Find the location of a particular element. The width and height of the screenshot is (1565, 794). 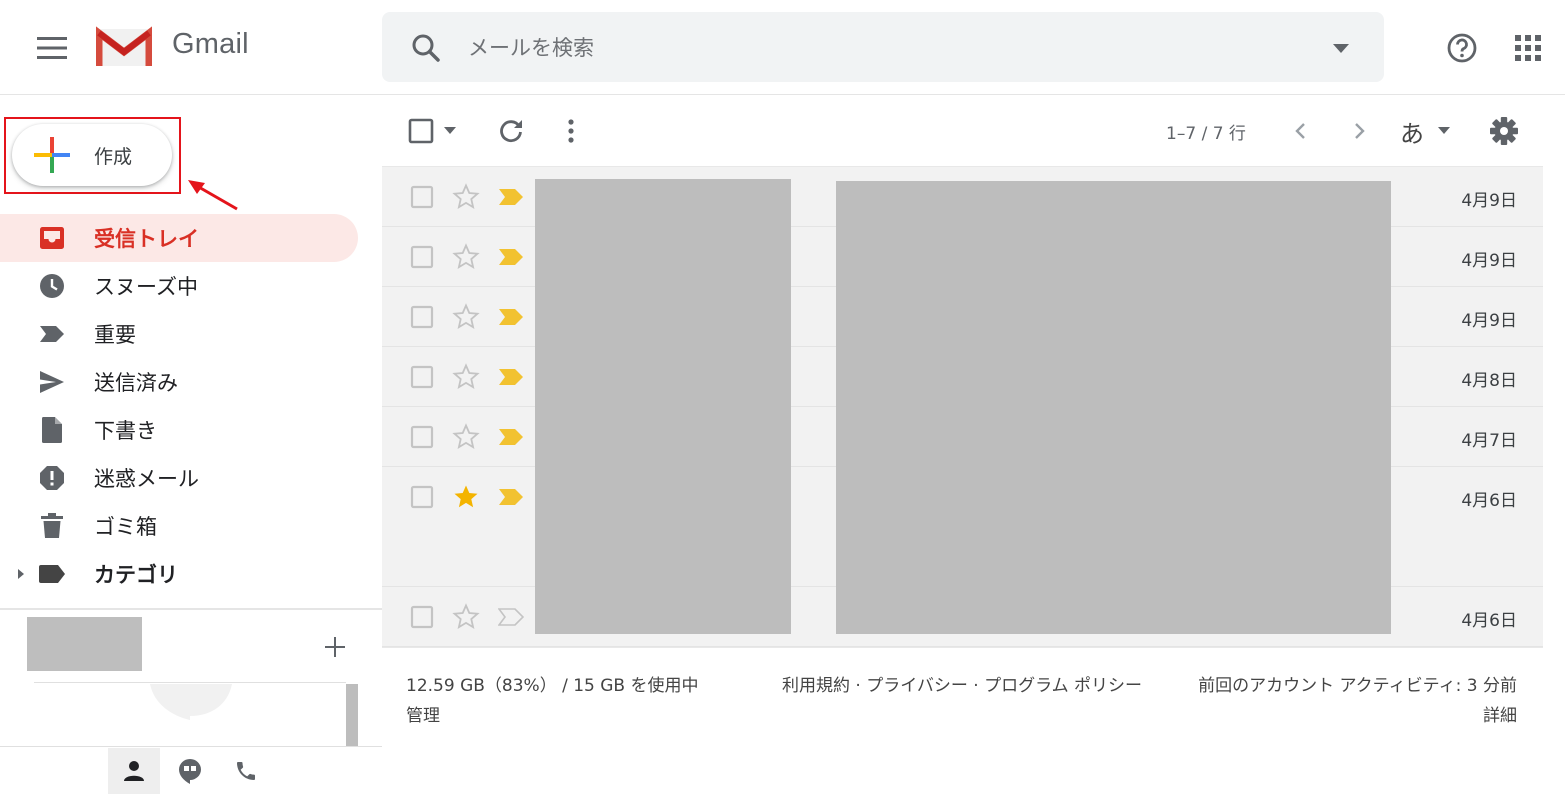

email-date: 4月8日 is located at coordinates (1489, 381).